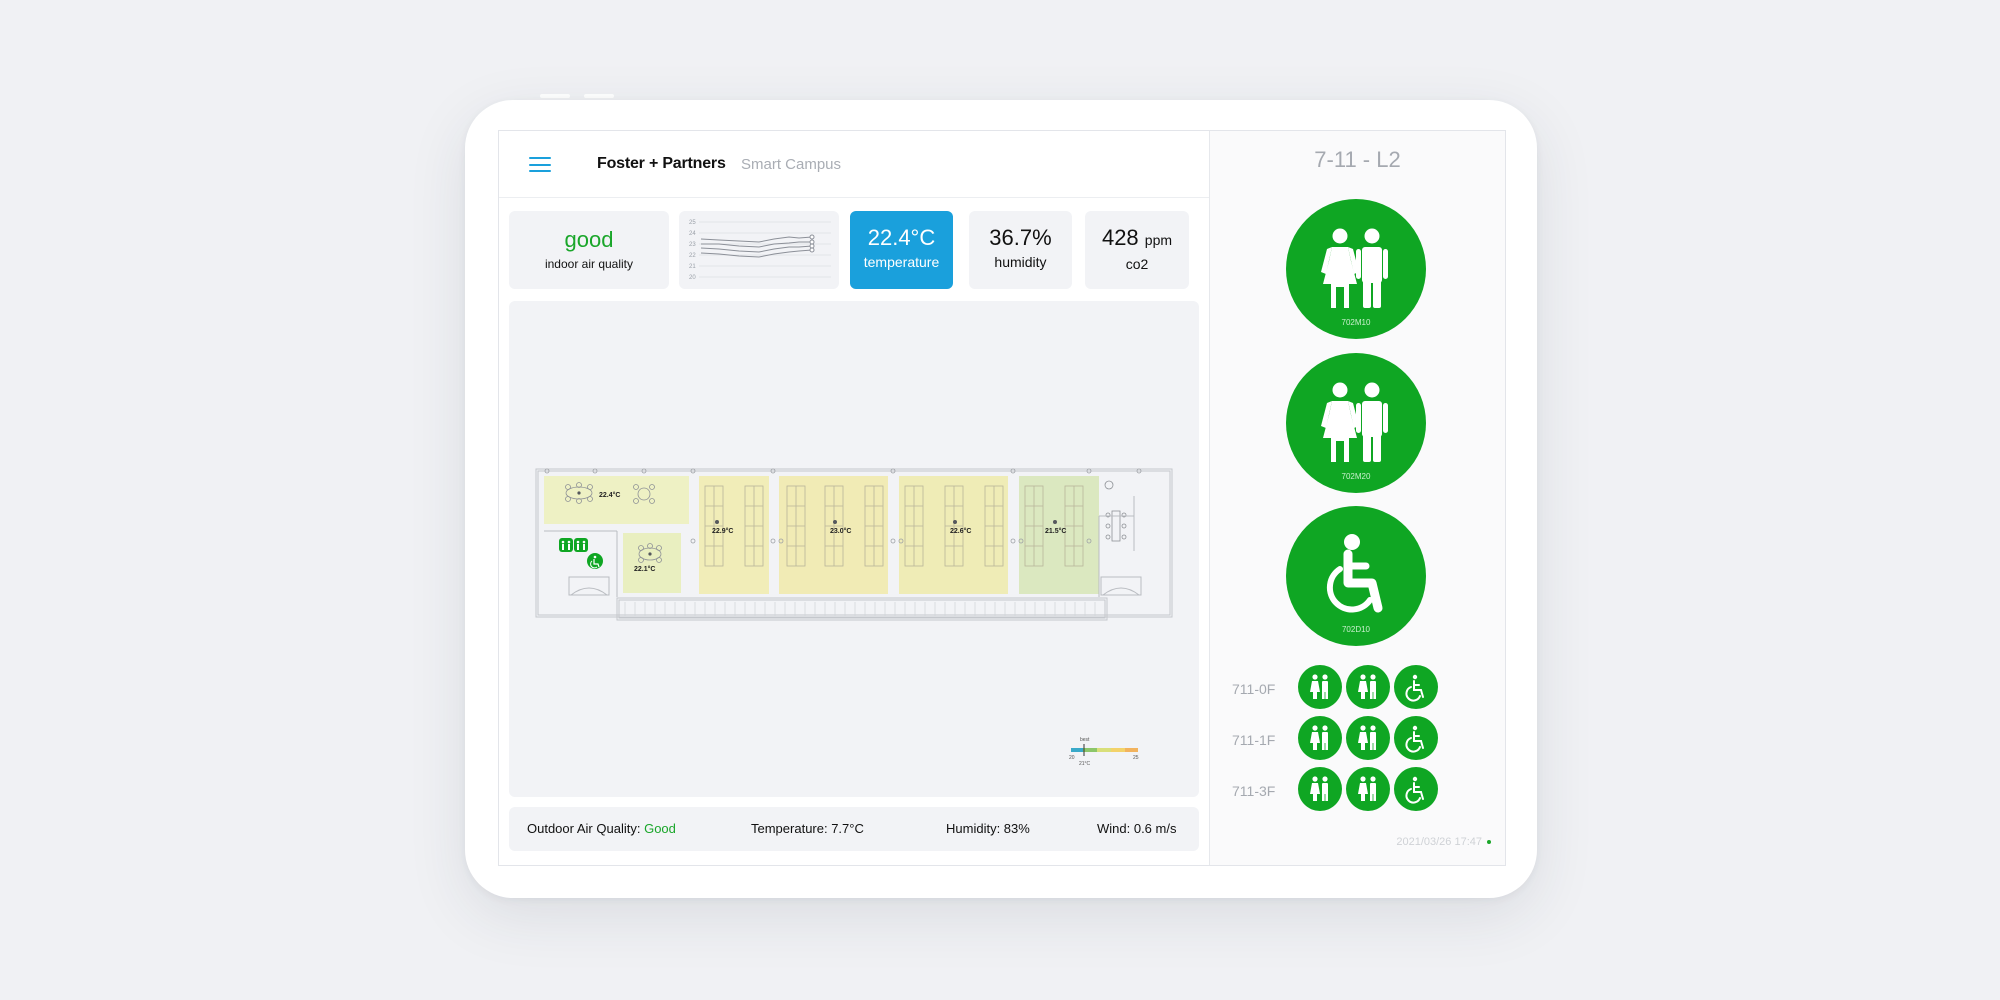 This screenshot has height=1000, width=2000. I want to click on humidity-label: humidity, so click(1020, 262).